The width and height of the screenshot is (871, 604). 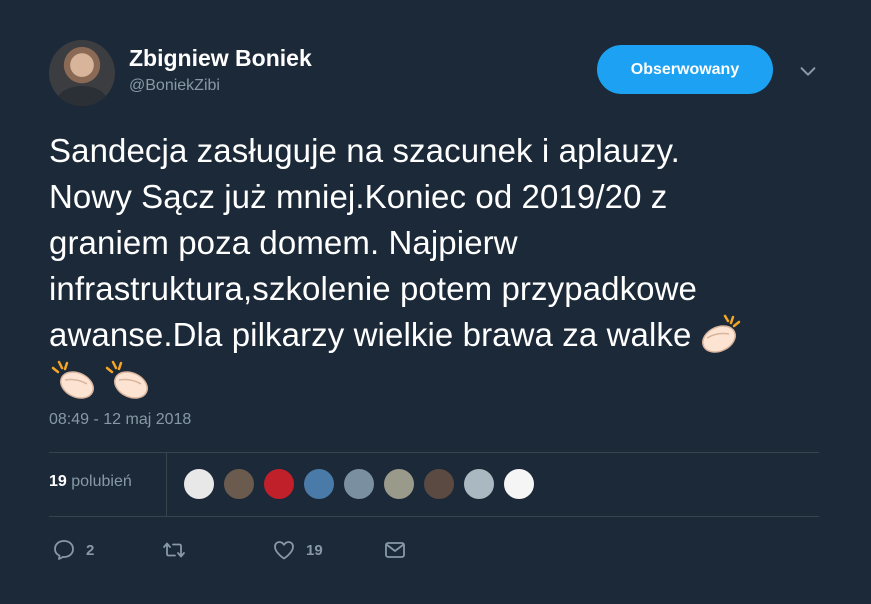 I want to click on likes-label: polubień, so click(x=101, y=481).